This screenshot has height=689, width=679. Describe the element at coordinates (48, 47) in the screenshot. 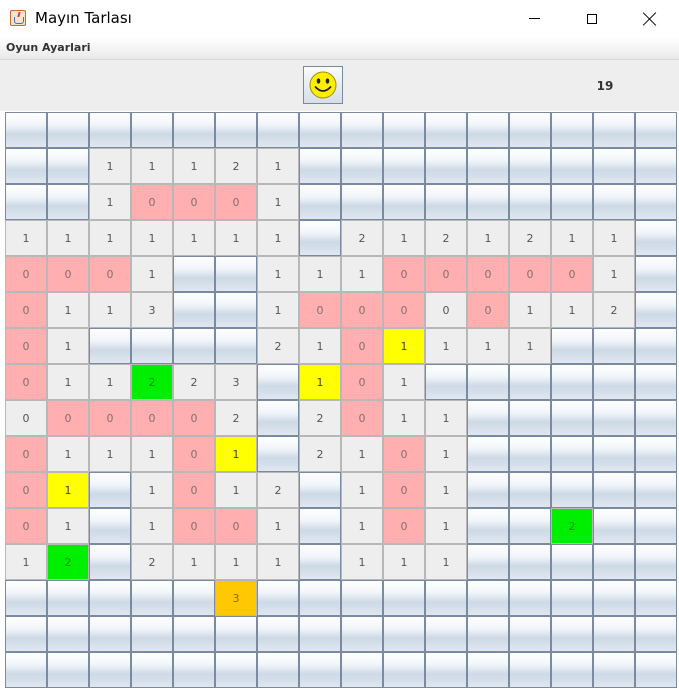

I see `menu-oyun-ayarlari: Oyun Ayarlari` at that location.